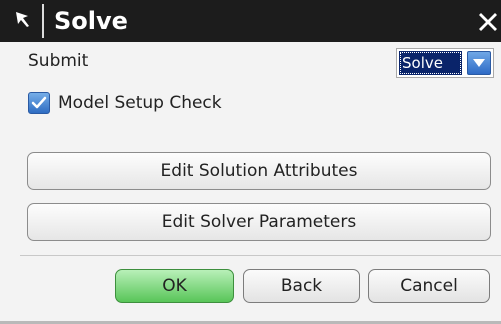  Describe the element at coordinates (250, 65) in the screenshot. I see `submit-row: Submit Solve` at that location.